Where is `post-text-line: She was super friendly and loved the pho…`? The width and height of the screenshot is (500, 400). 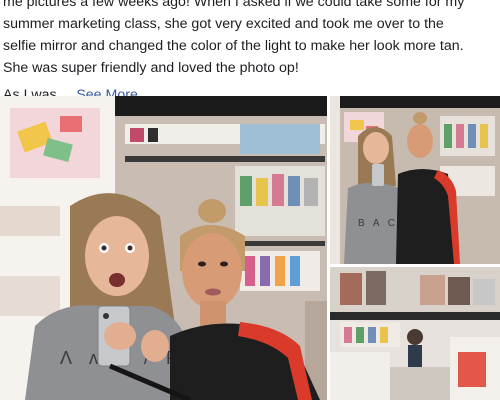 post-text-line: She was super friendly and loved the pho… is located at coordinates (151, 68).